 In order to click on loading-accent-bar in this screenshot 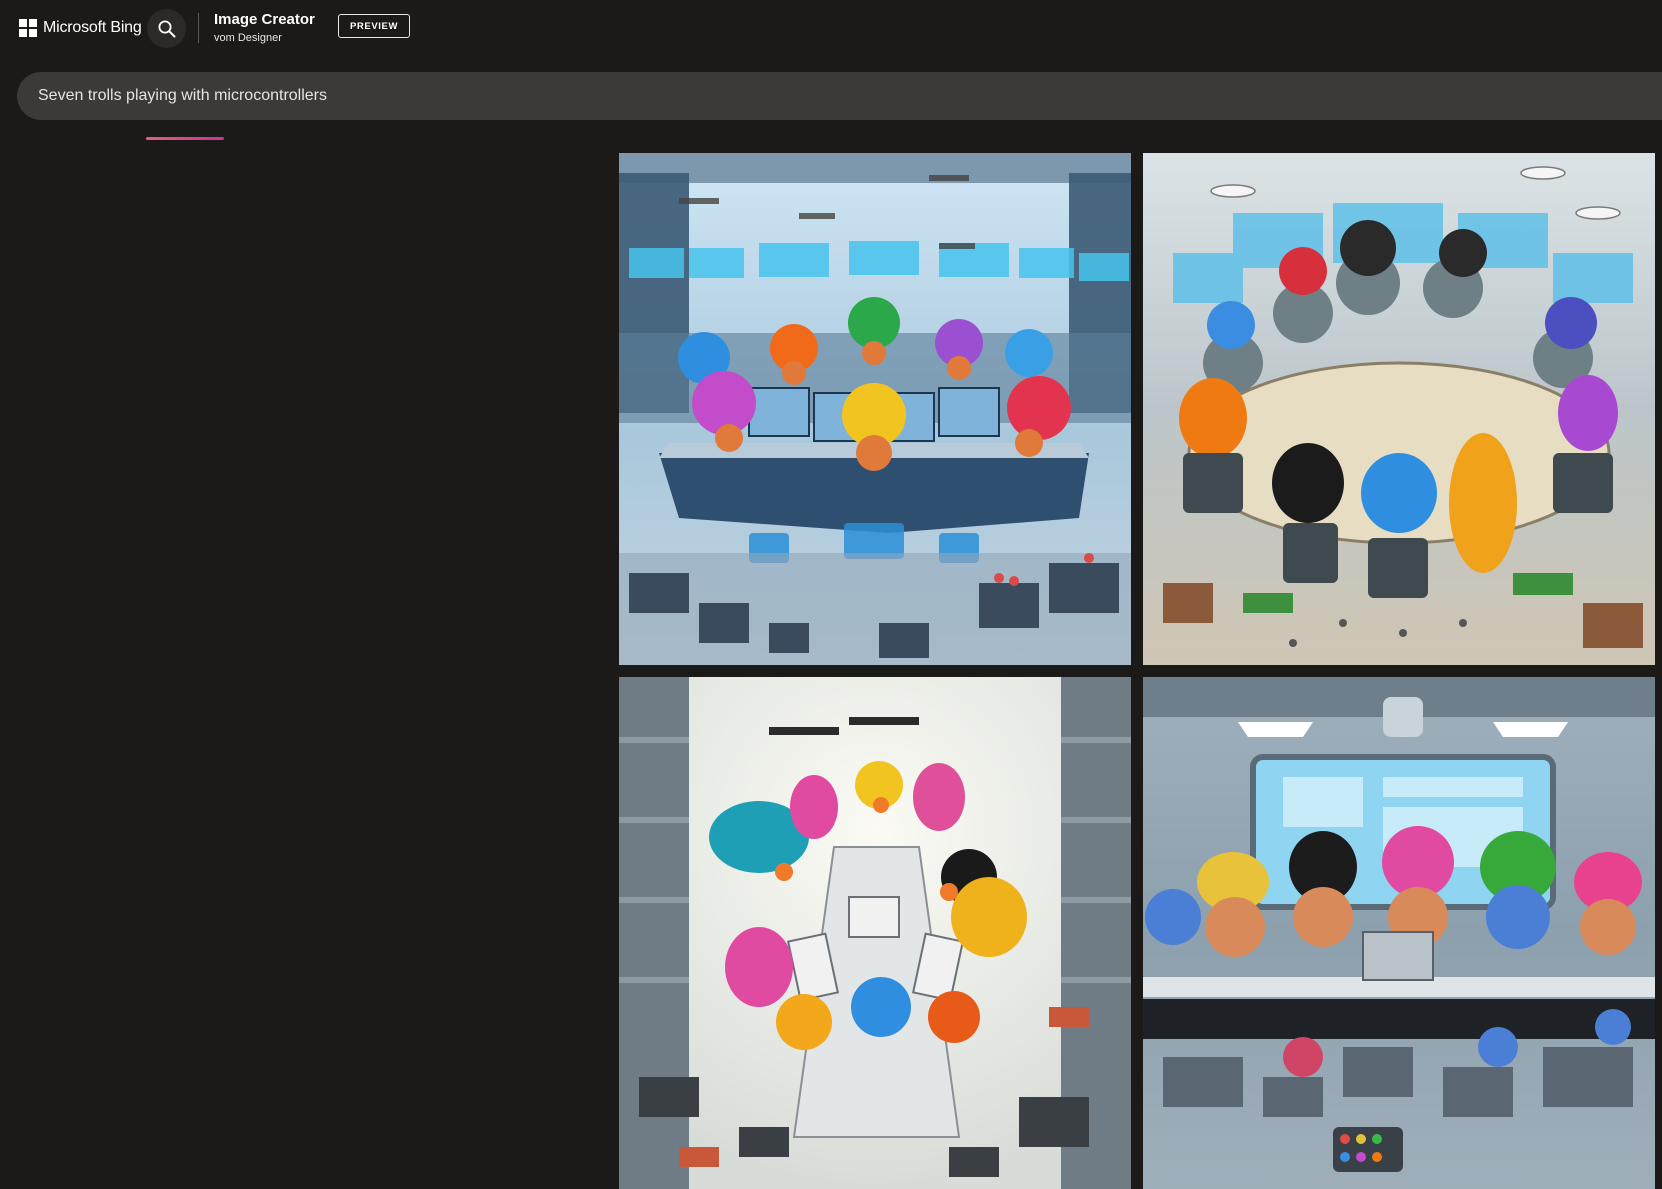, I will do `click(185, 138)`.